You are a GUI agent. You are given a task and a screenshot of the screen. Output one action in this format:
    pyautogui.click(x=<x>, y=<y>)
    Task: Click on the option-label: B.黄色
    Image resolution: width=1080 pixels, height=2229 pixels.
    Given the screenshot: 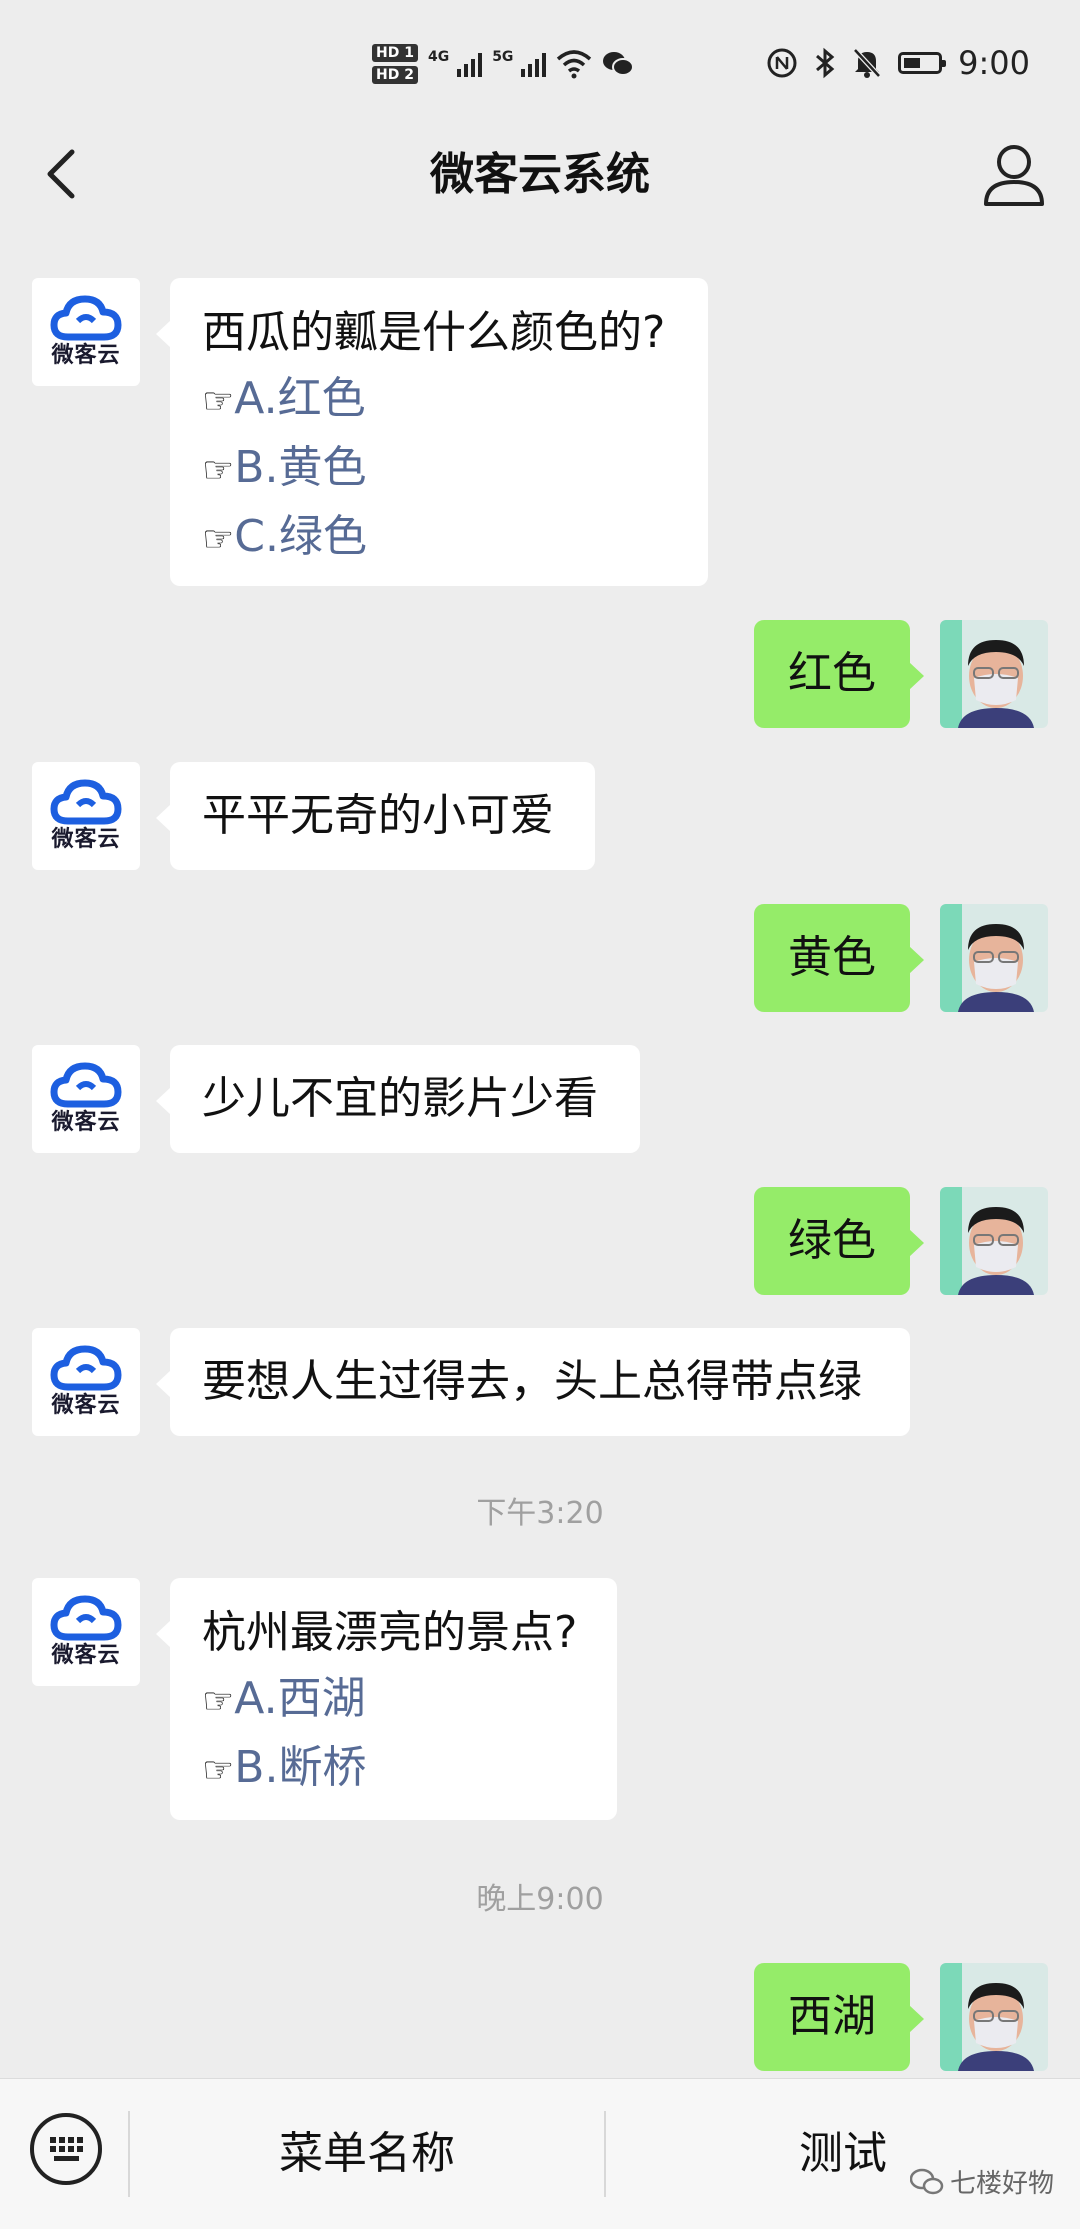 What is the action you would take?
    pyautogui.click(x=300, y=467)
    